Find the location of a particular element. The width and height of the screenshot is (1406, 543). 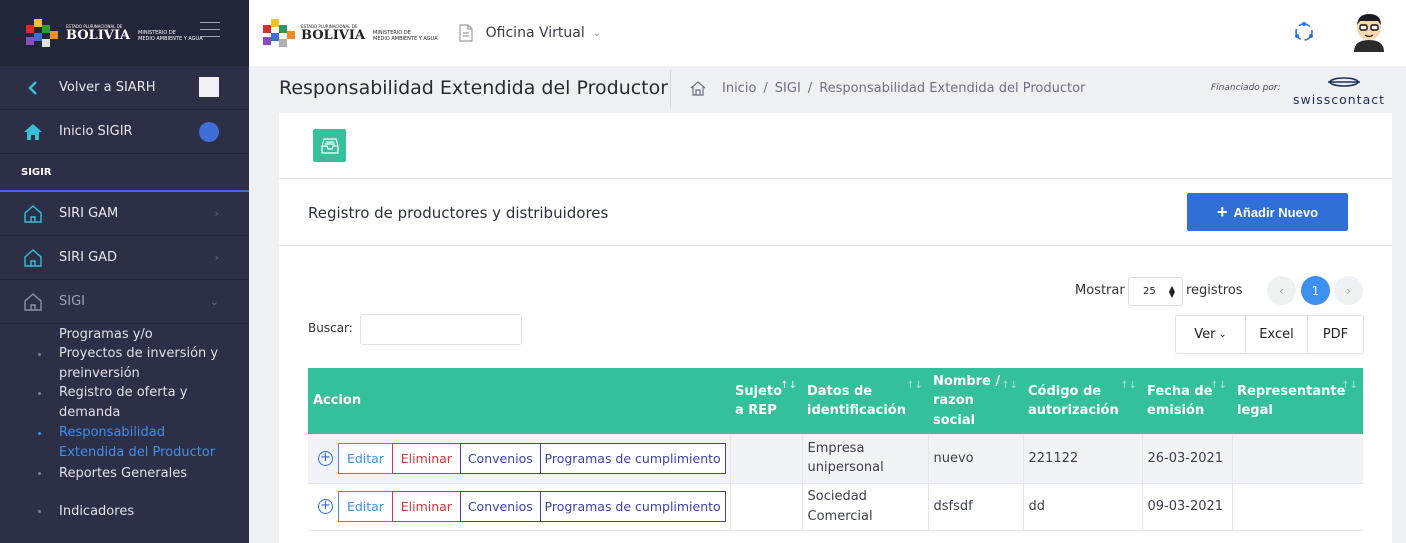

menu-toggle-icon is located at coordinates (210, 29).